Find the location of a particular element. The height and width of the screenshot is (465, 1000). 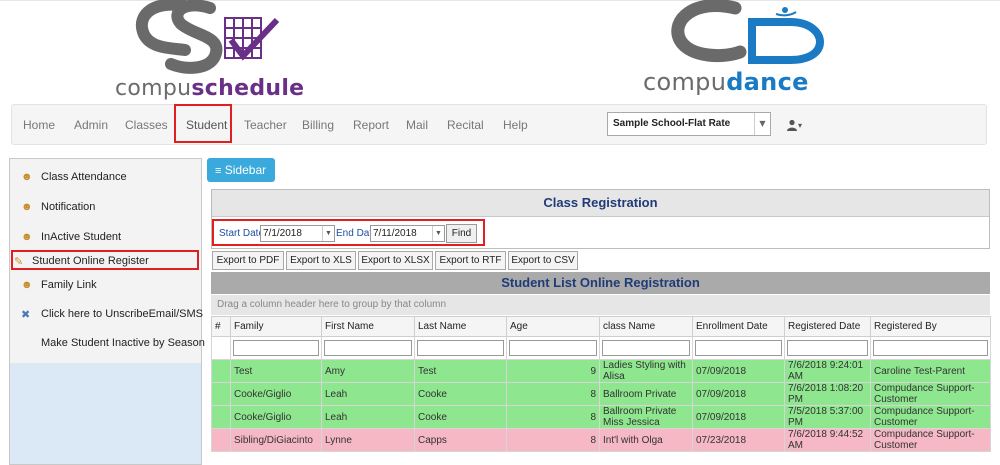

registered-by-cell: Compudance Support-Customer is located at coordinates (930, 417).